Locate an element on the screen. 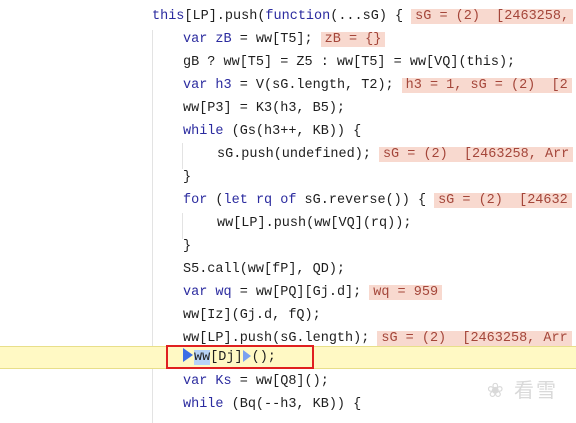  code-text: Ks is located at coordinates (223, 381).